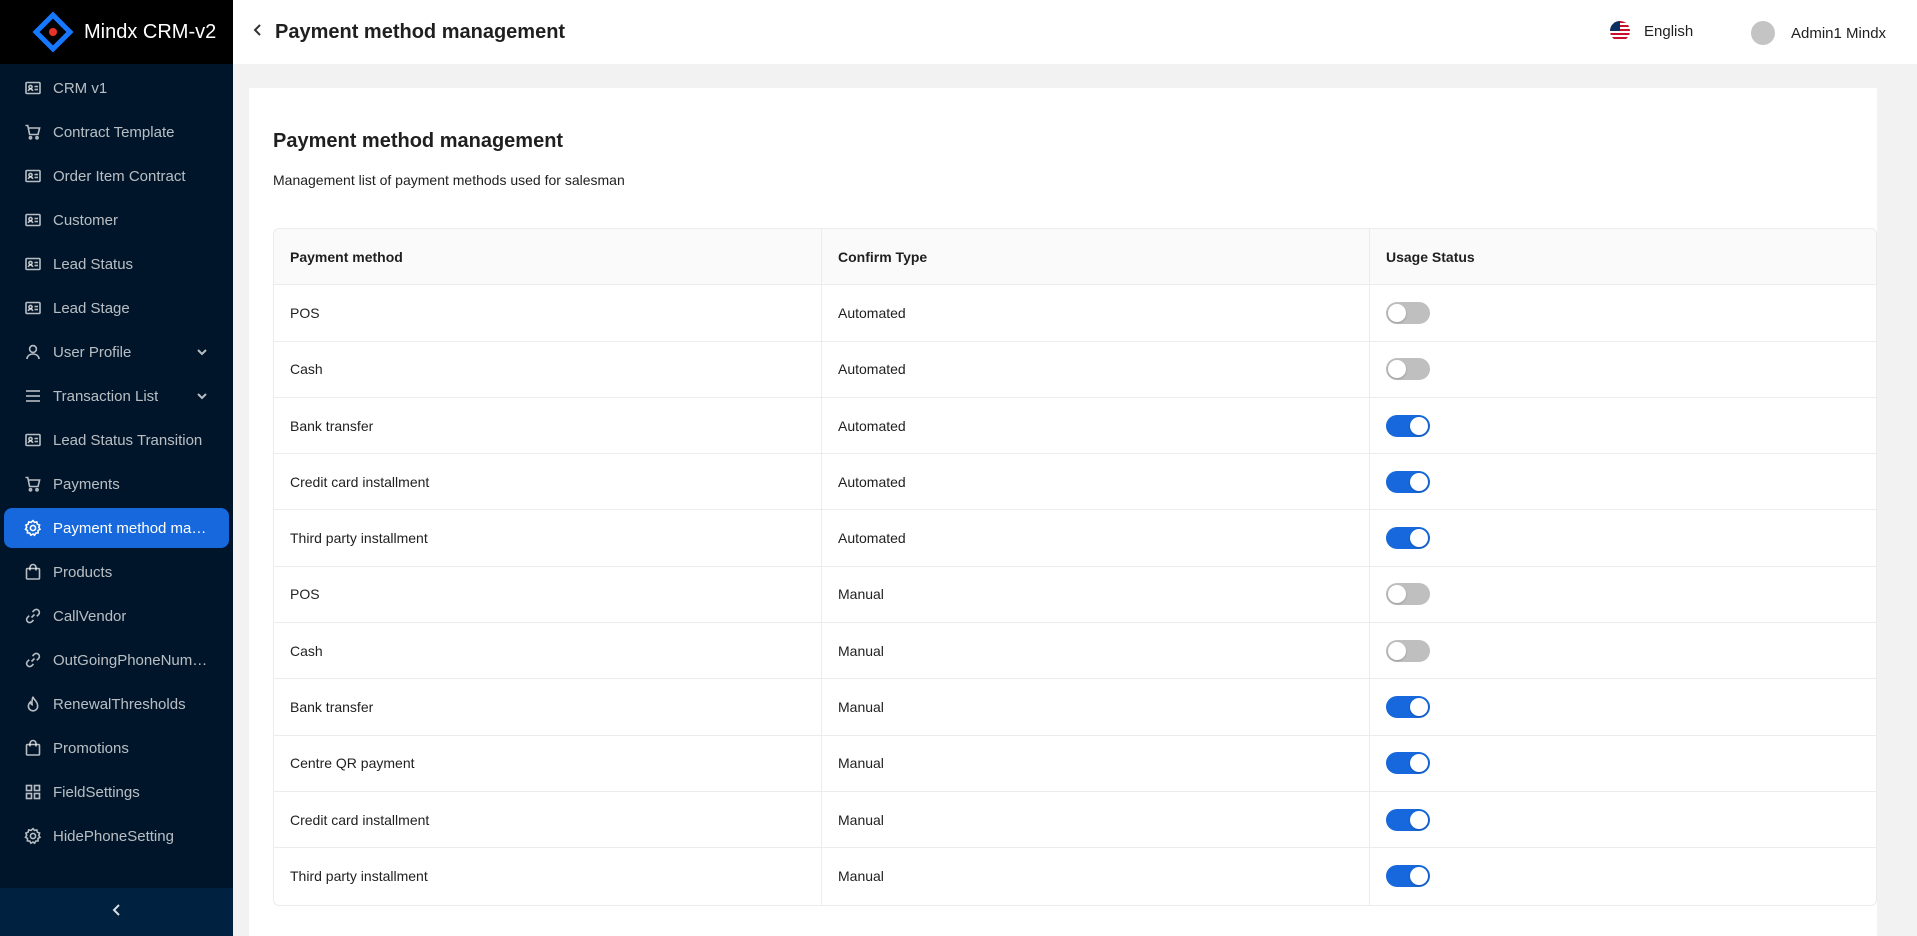 The height and width of the screenshot is (936, 1917). I want to click on sidebar-item-label: RenewalThresholds, so click(119, 704).